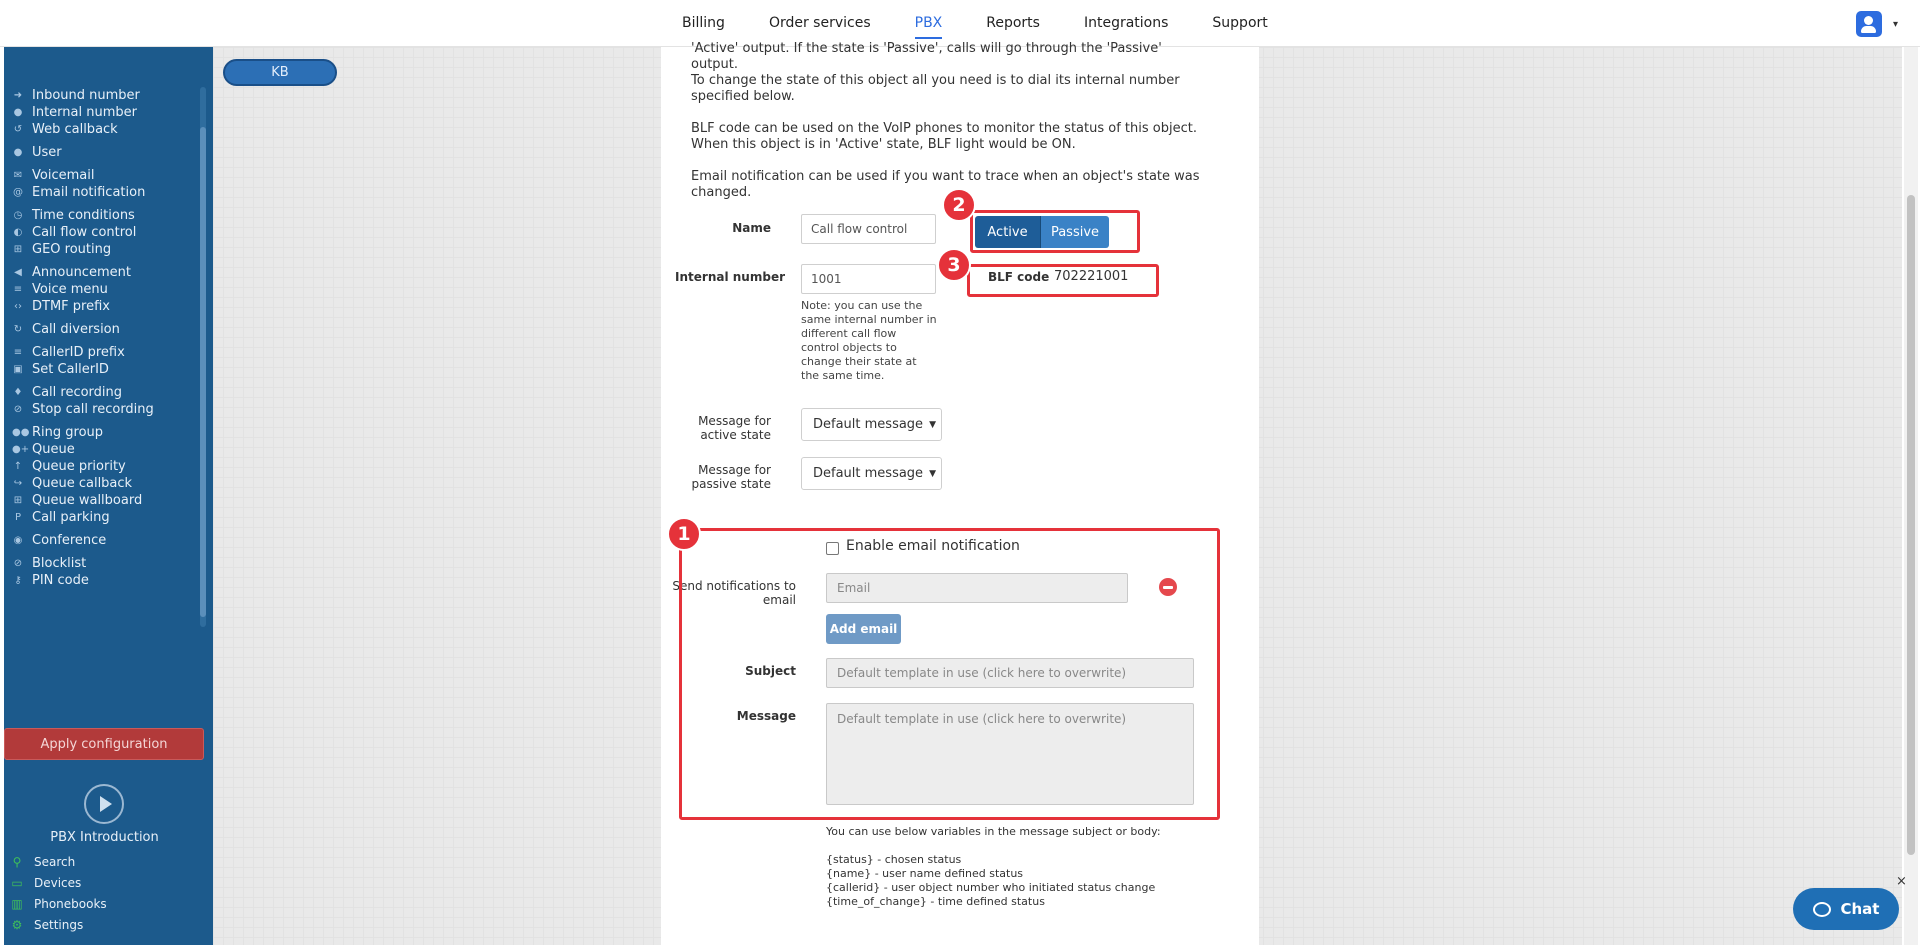 The width and height of the screenshot is (1920, 945). I want to click on internal-number-label: Internal number, so click(730, 277).